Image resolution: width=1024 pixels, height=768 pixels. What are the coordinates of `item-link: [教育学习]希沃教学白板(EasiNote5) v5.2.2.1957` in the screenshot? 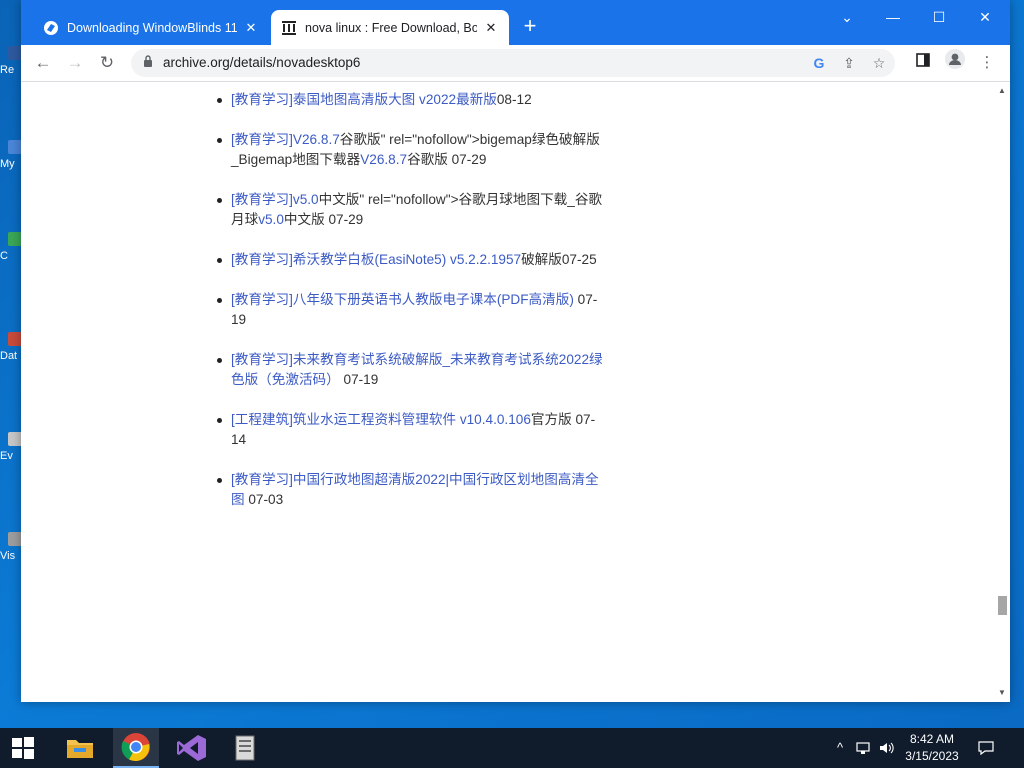 It's located at (376, 259).